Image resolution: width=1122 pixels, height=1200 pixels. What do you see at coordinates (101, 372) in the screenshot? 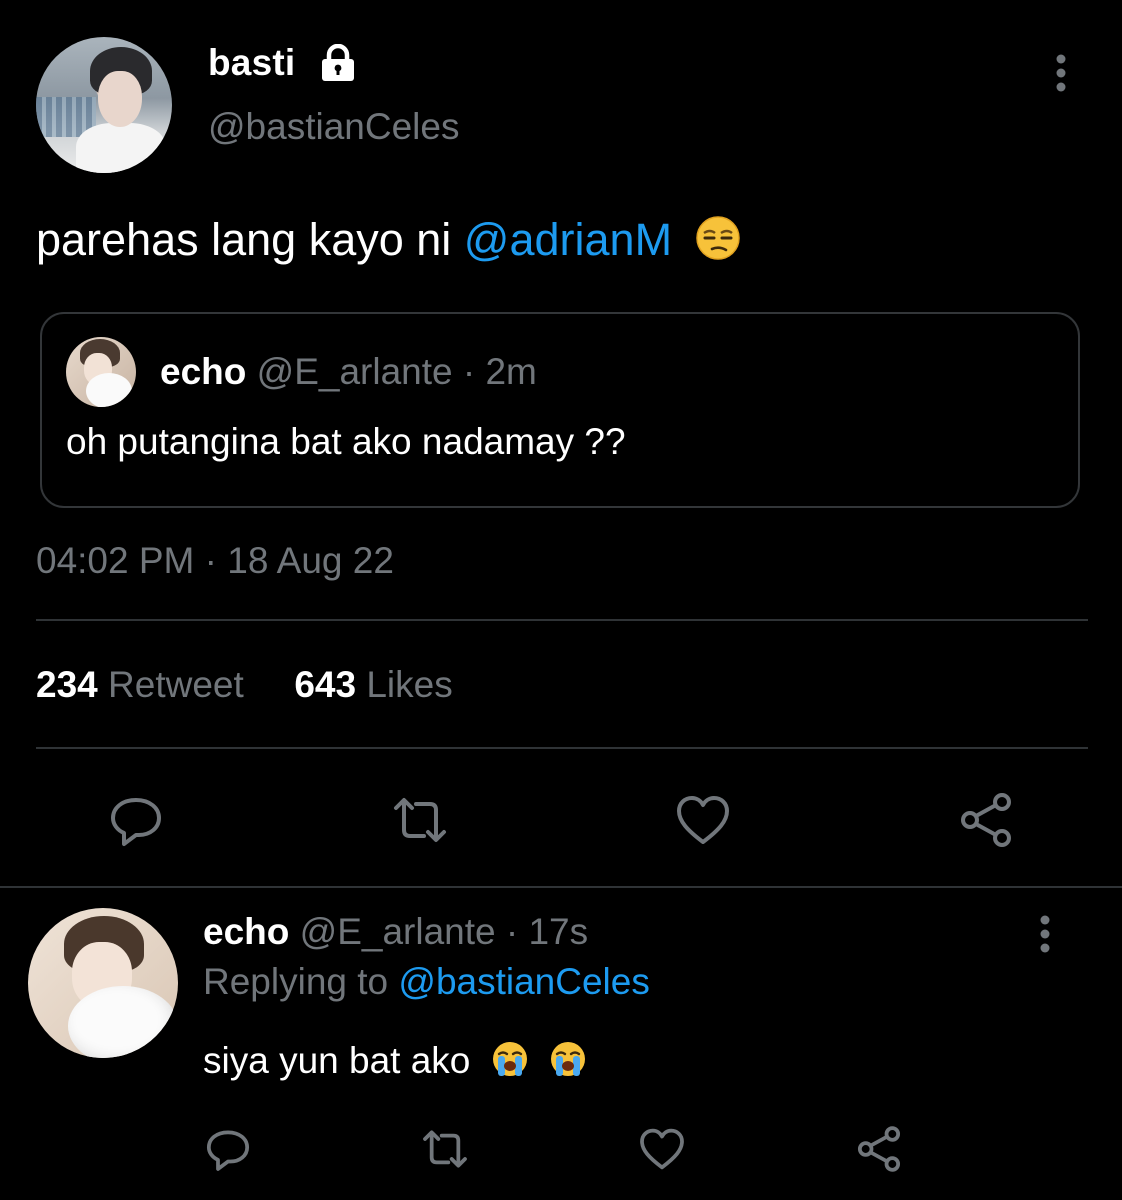
I see `quoted-author-avatar` at bounding box center [101, 372].